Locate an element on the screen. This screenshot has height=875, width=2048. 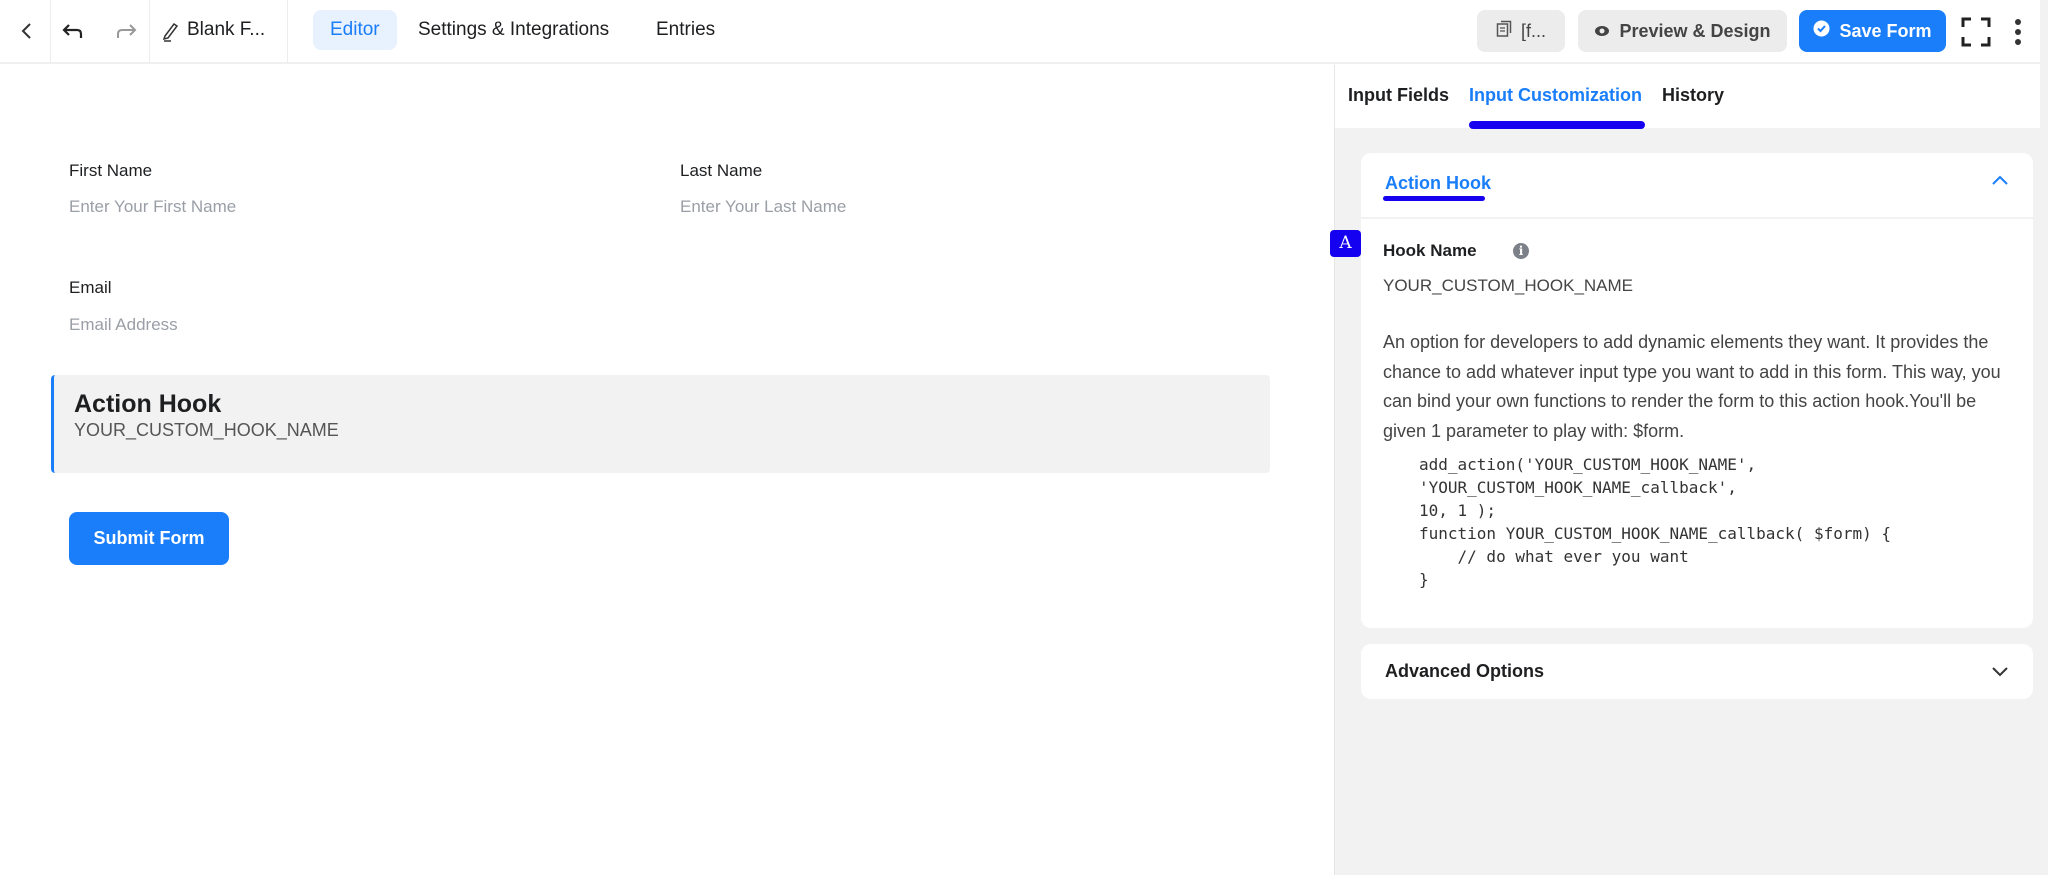
advanced-options-card: Advanced Options is located at coordinates (1697, 671).